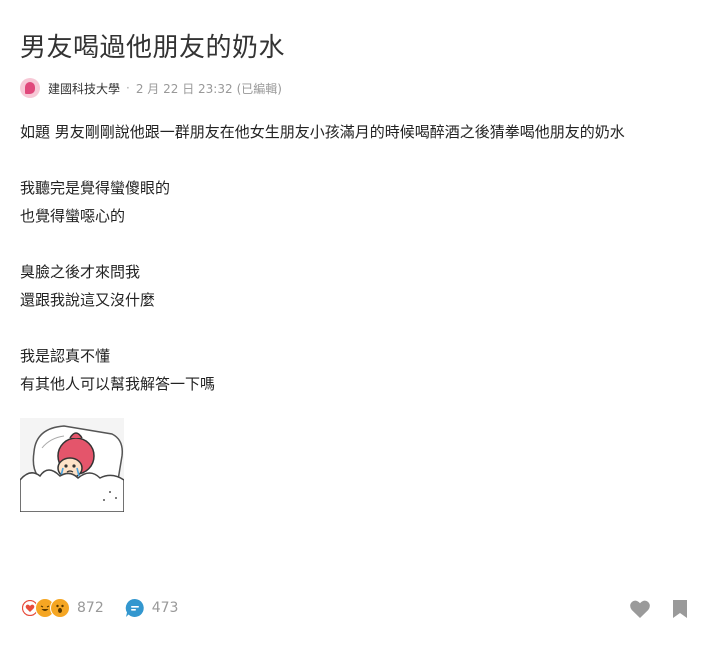 This screenshot has width=722, height=671. I want to click on content-line: 有其他人可以幫我解答一下嗎, so click(118, 384).